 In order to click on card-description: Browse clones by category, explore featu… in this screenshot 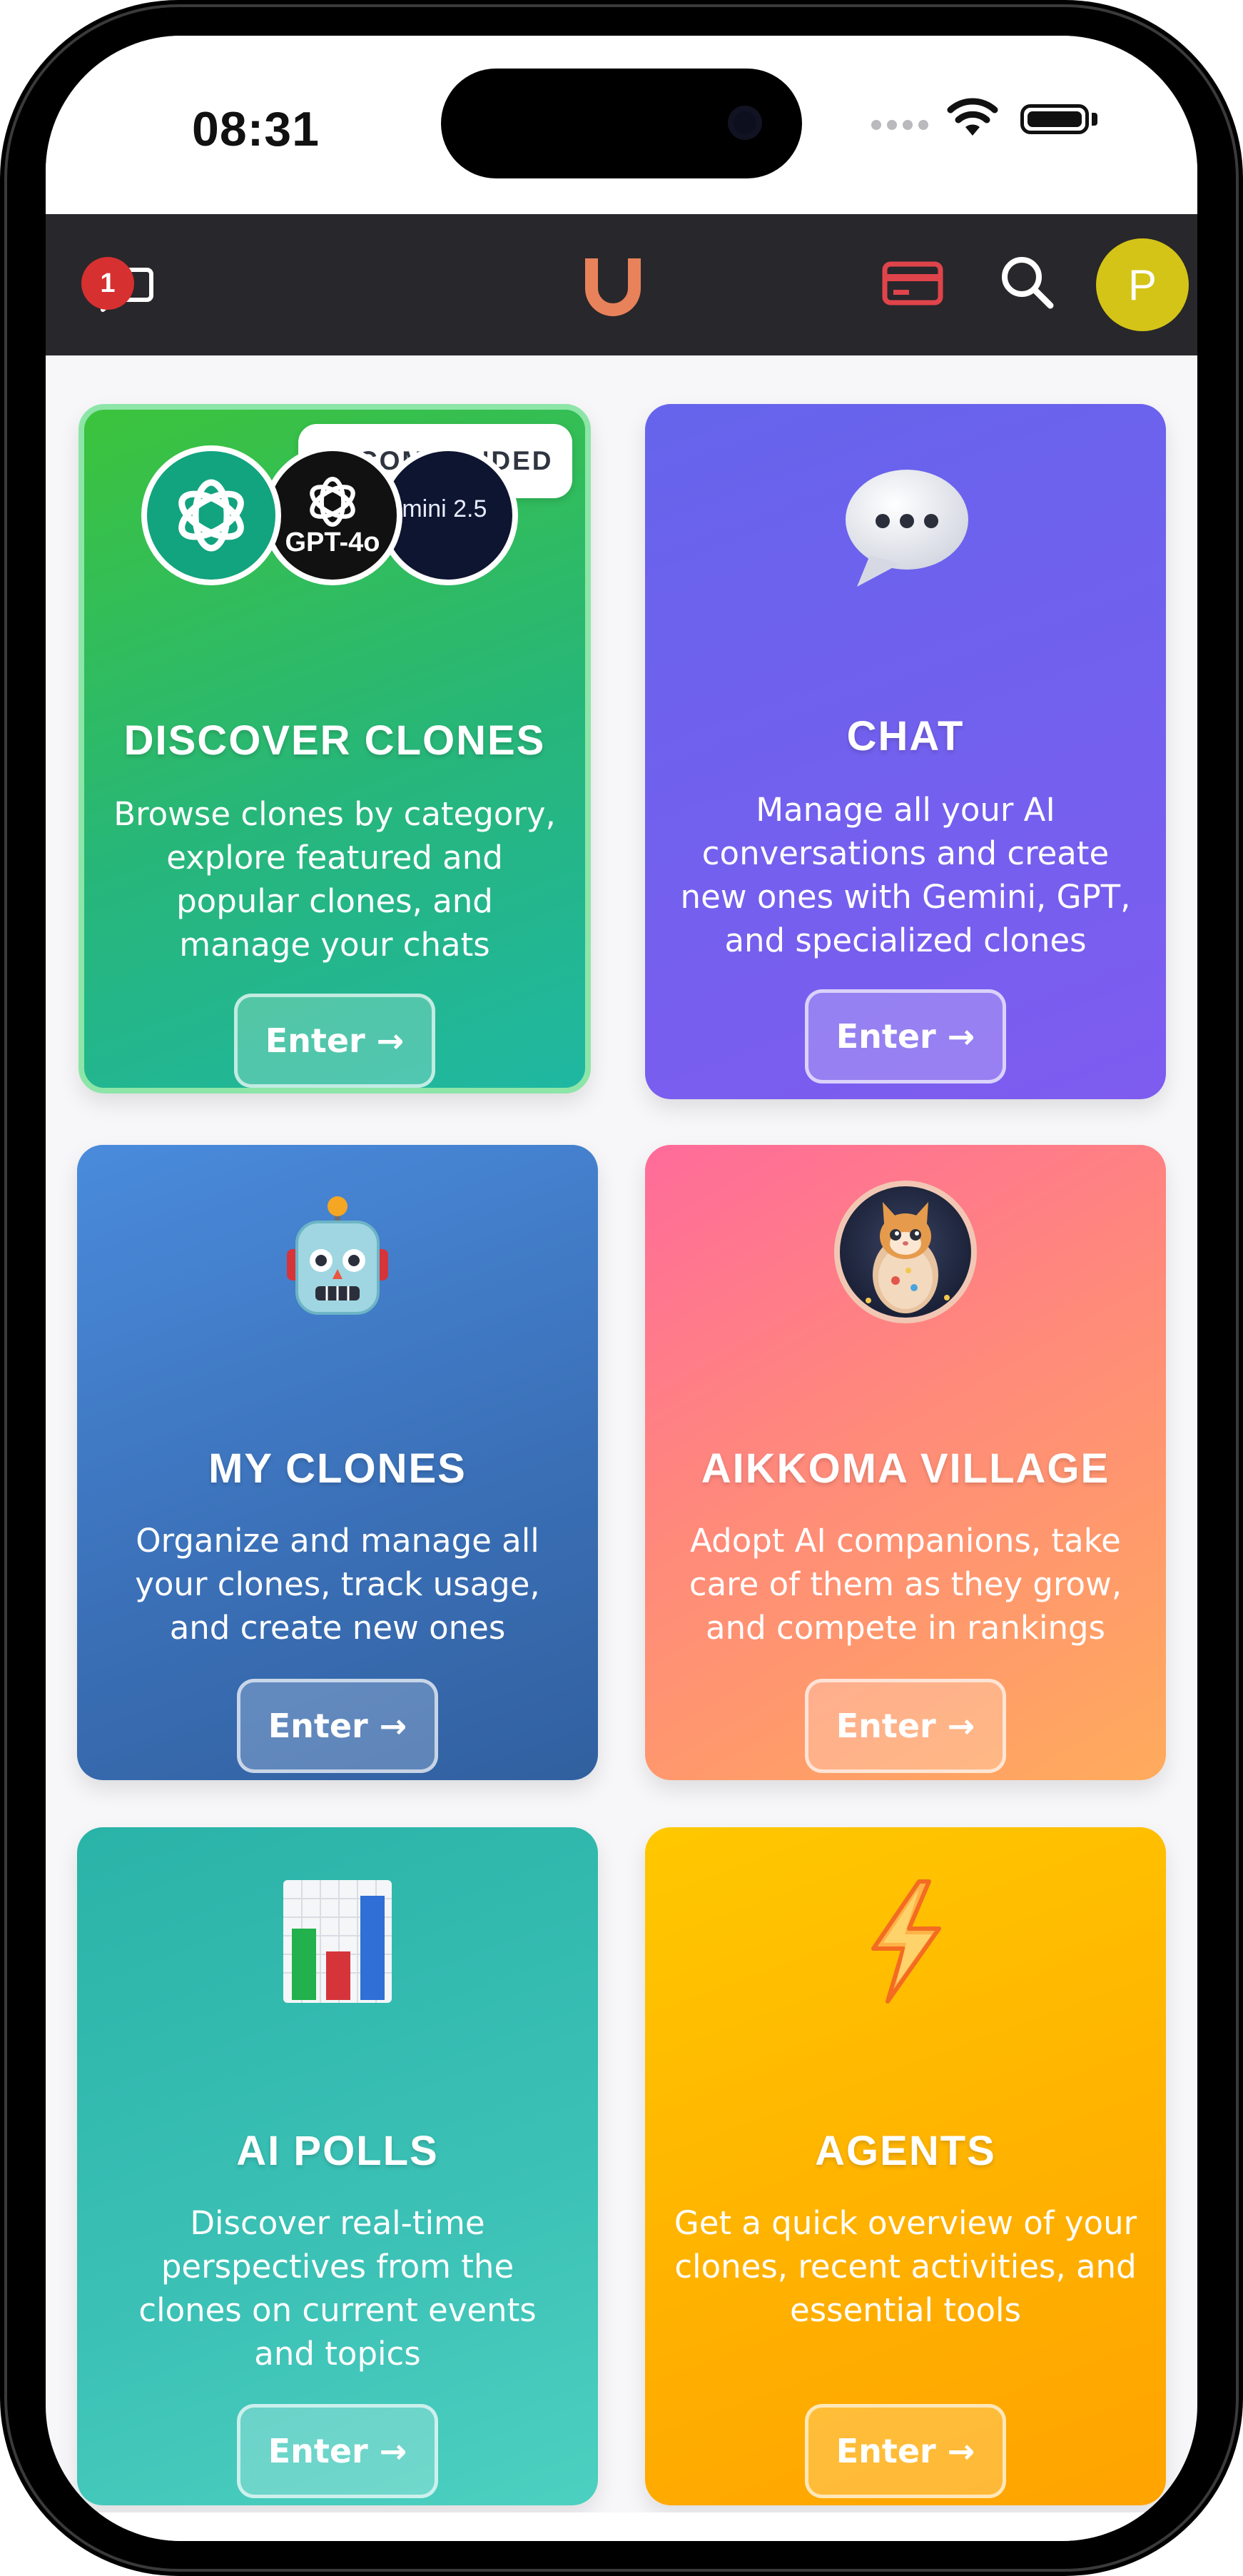, I will do `click(334, 879)`.